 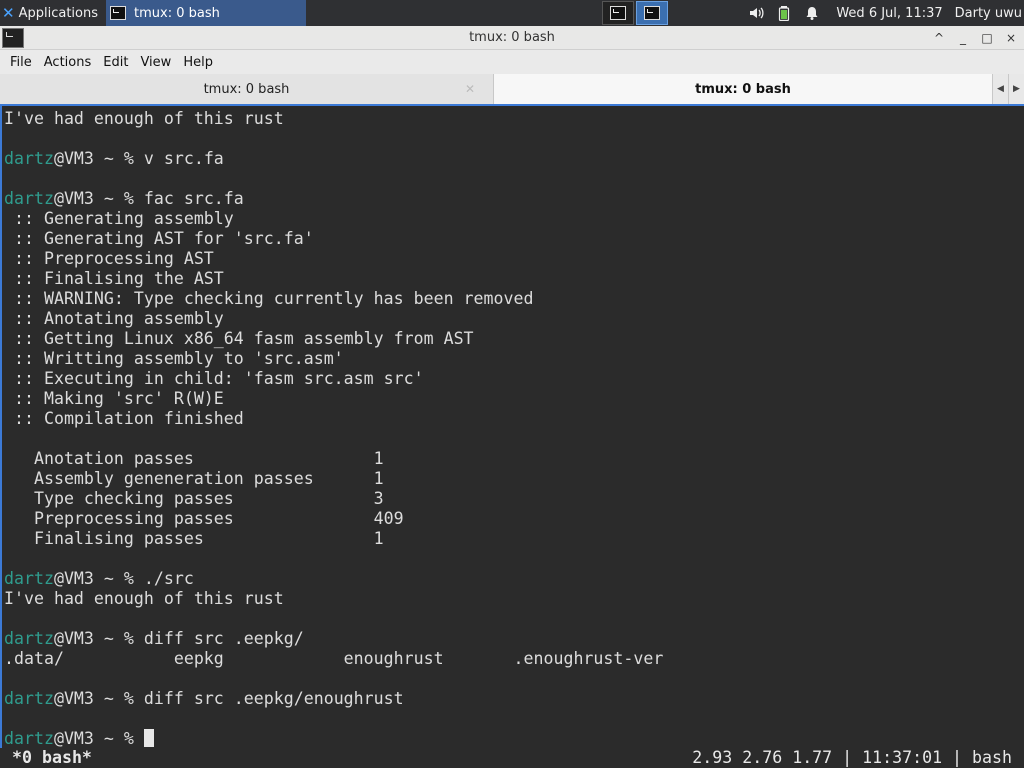 I want to click on tab-scroll-left-icon: ◀, so click(x=1000, y=89).